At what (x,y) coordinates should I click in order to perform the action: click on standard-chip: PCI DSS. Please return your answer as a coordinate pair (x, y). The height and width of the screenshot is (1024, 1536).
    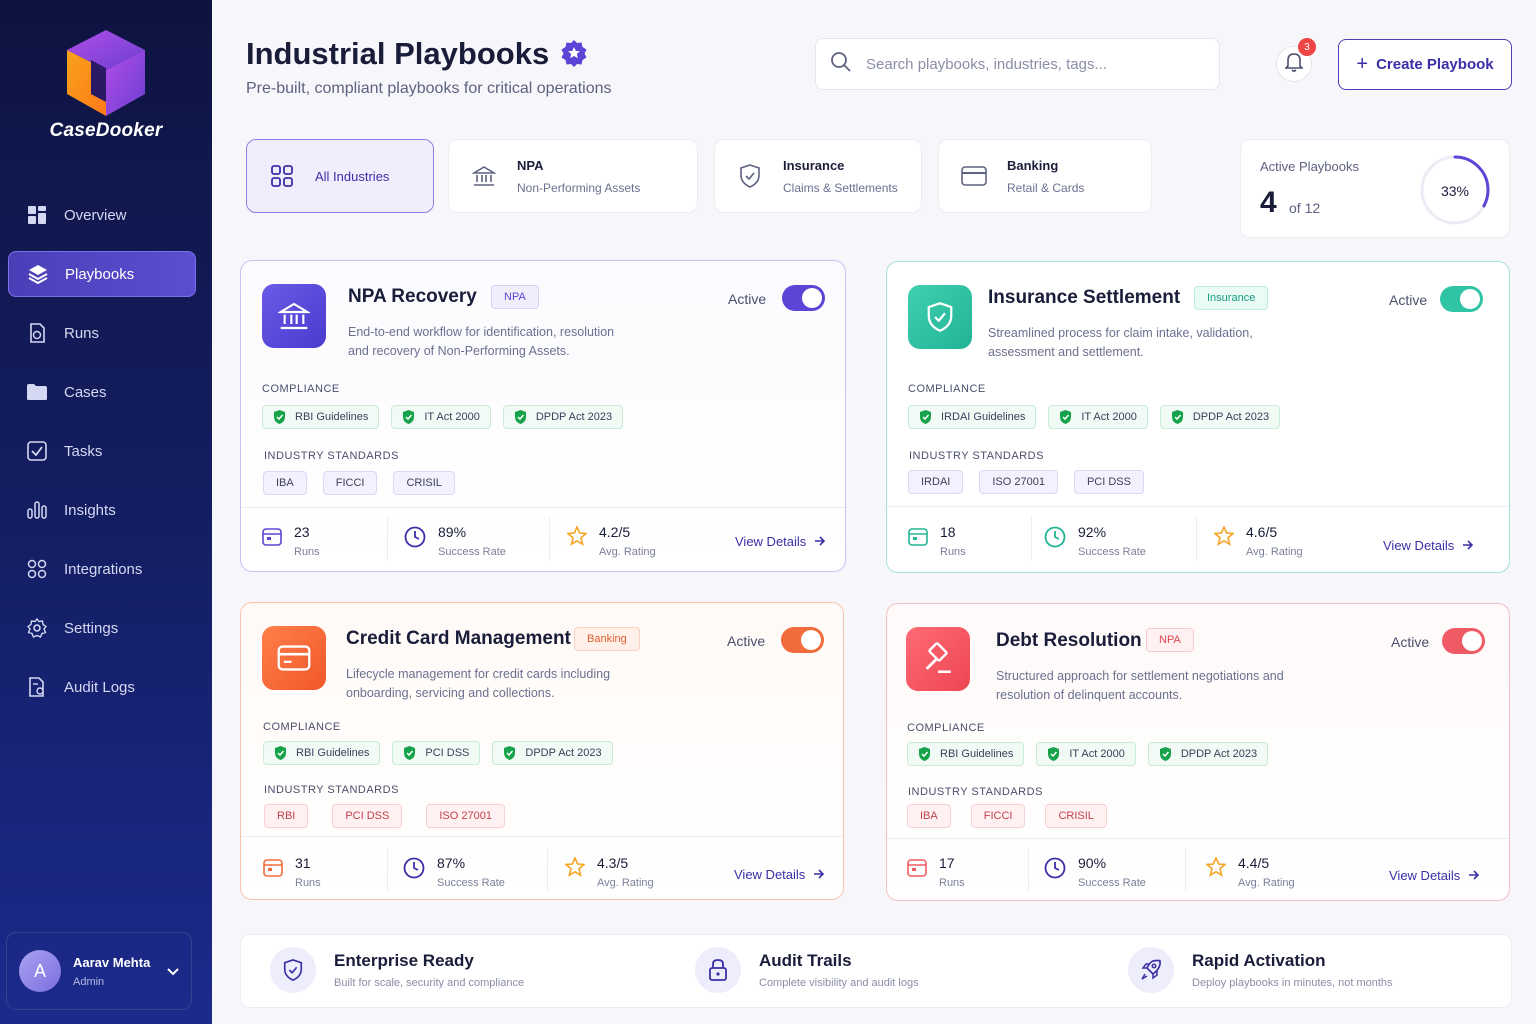
    Looking at the image, I should click on (367, 816).